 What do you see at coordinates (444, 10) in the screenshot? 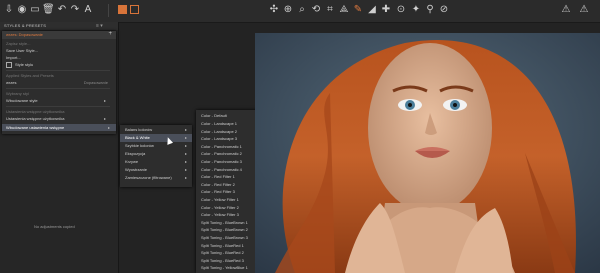
I see `reset-icon: ⊘` at bounding box center [444, 10].